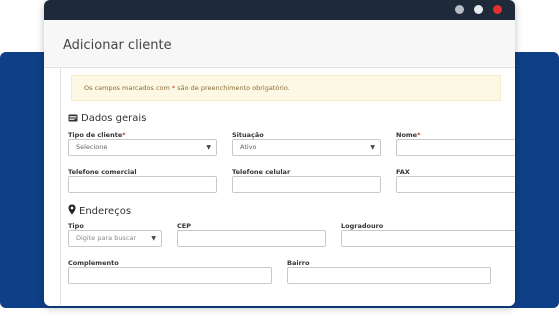 The height and width of the screenshot is (323, 559). What do you see at coordinates (102, 172) in the screenshot?
I see `phone-commercial-label: Telefone comercial` at bounding box center [102, 172].